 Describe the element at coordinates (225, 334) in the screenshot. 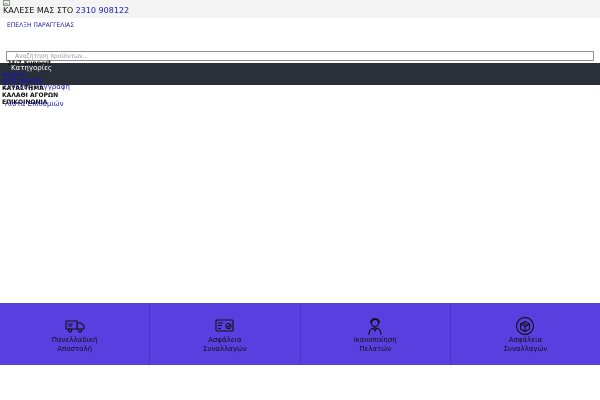

I see `feature-secure-transactions: Ασφάλεια Συναλλαγών` at that location.